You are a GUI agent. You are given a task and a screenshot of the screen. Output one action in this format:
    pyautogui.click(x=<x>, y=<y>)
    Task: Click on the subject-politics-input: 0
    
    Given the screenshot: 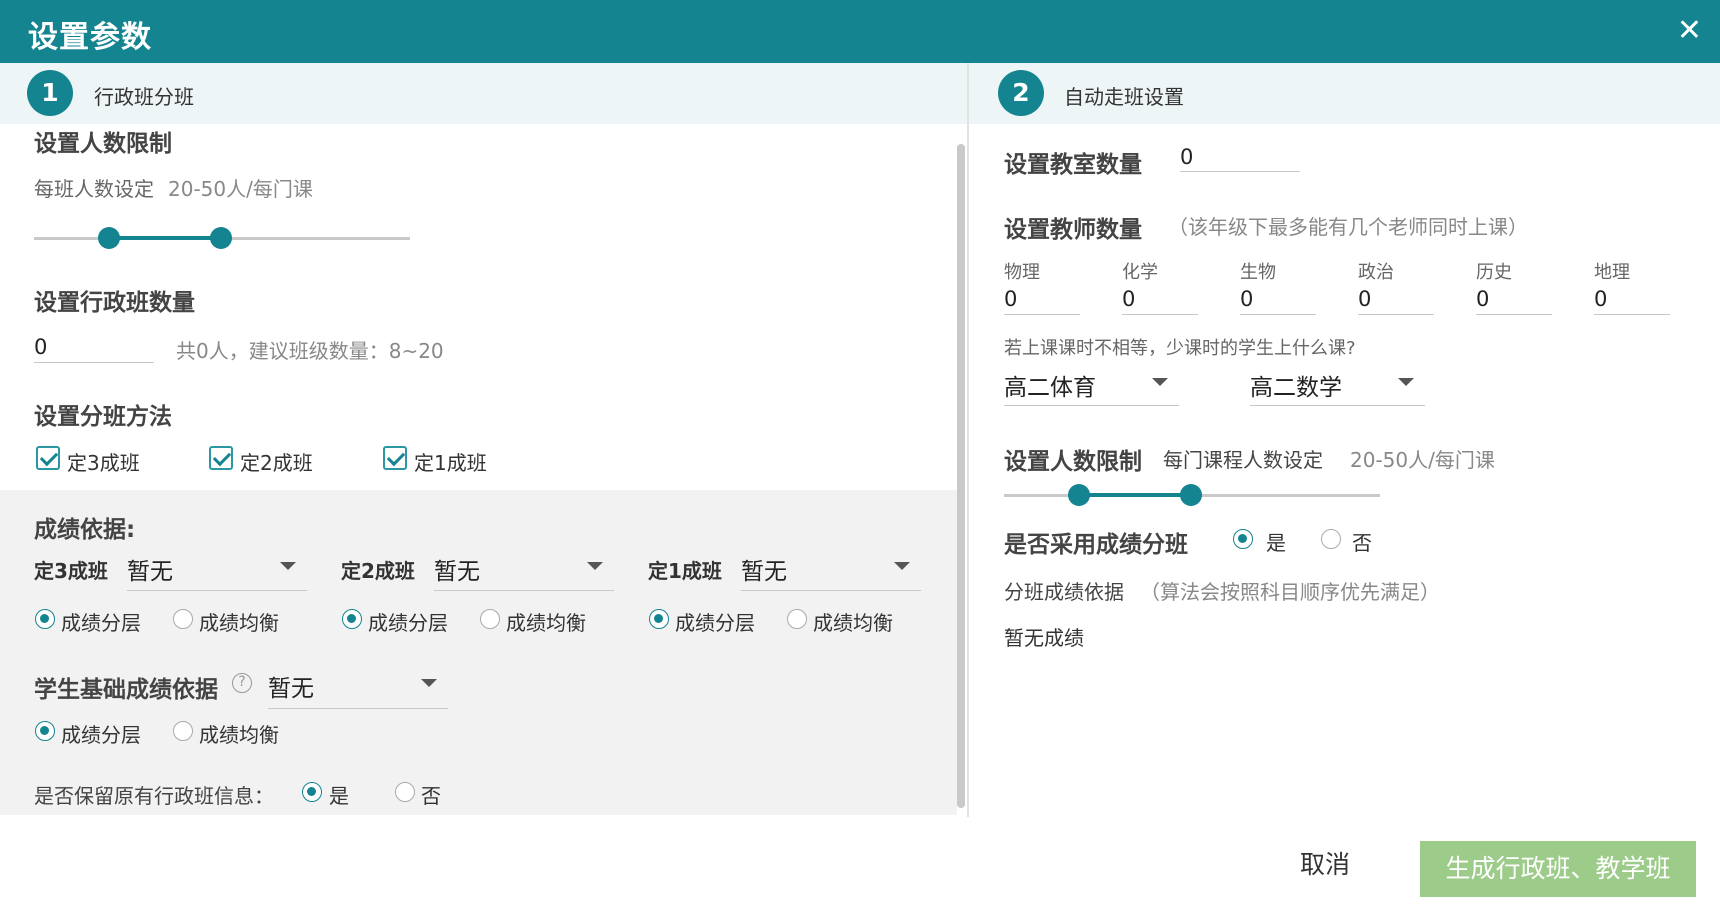 What is the action you would take?
    pyautogui.click(x=1364, y=299)
    